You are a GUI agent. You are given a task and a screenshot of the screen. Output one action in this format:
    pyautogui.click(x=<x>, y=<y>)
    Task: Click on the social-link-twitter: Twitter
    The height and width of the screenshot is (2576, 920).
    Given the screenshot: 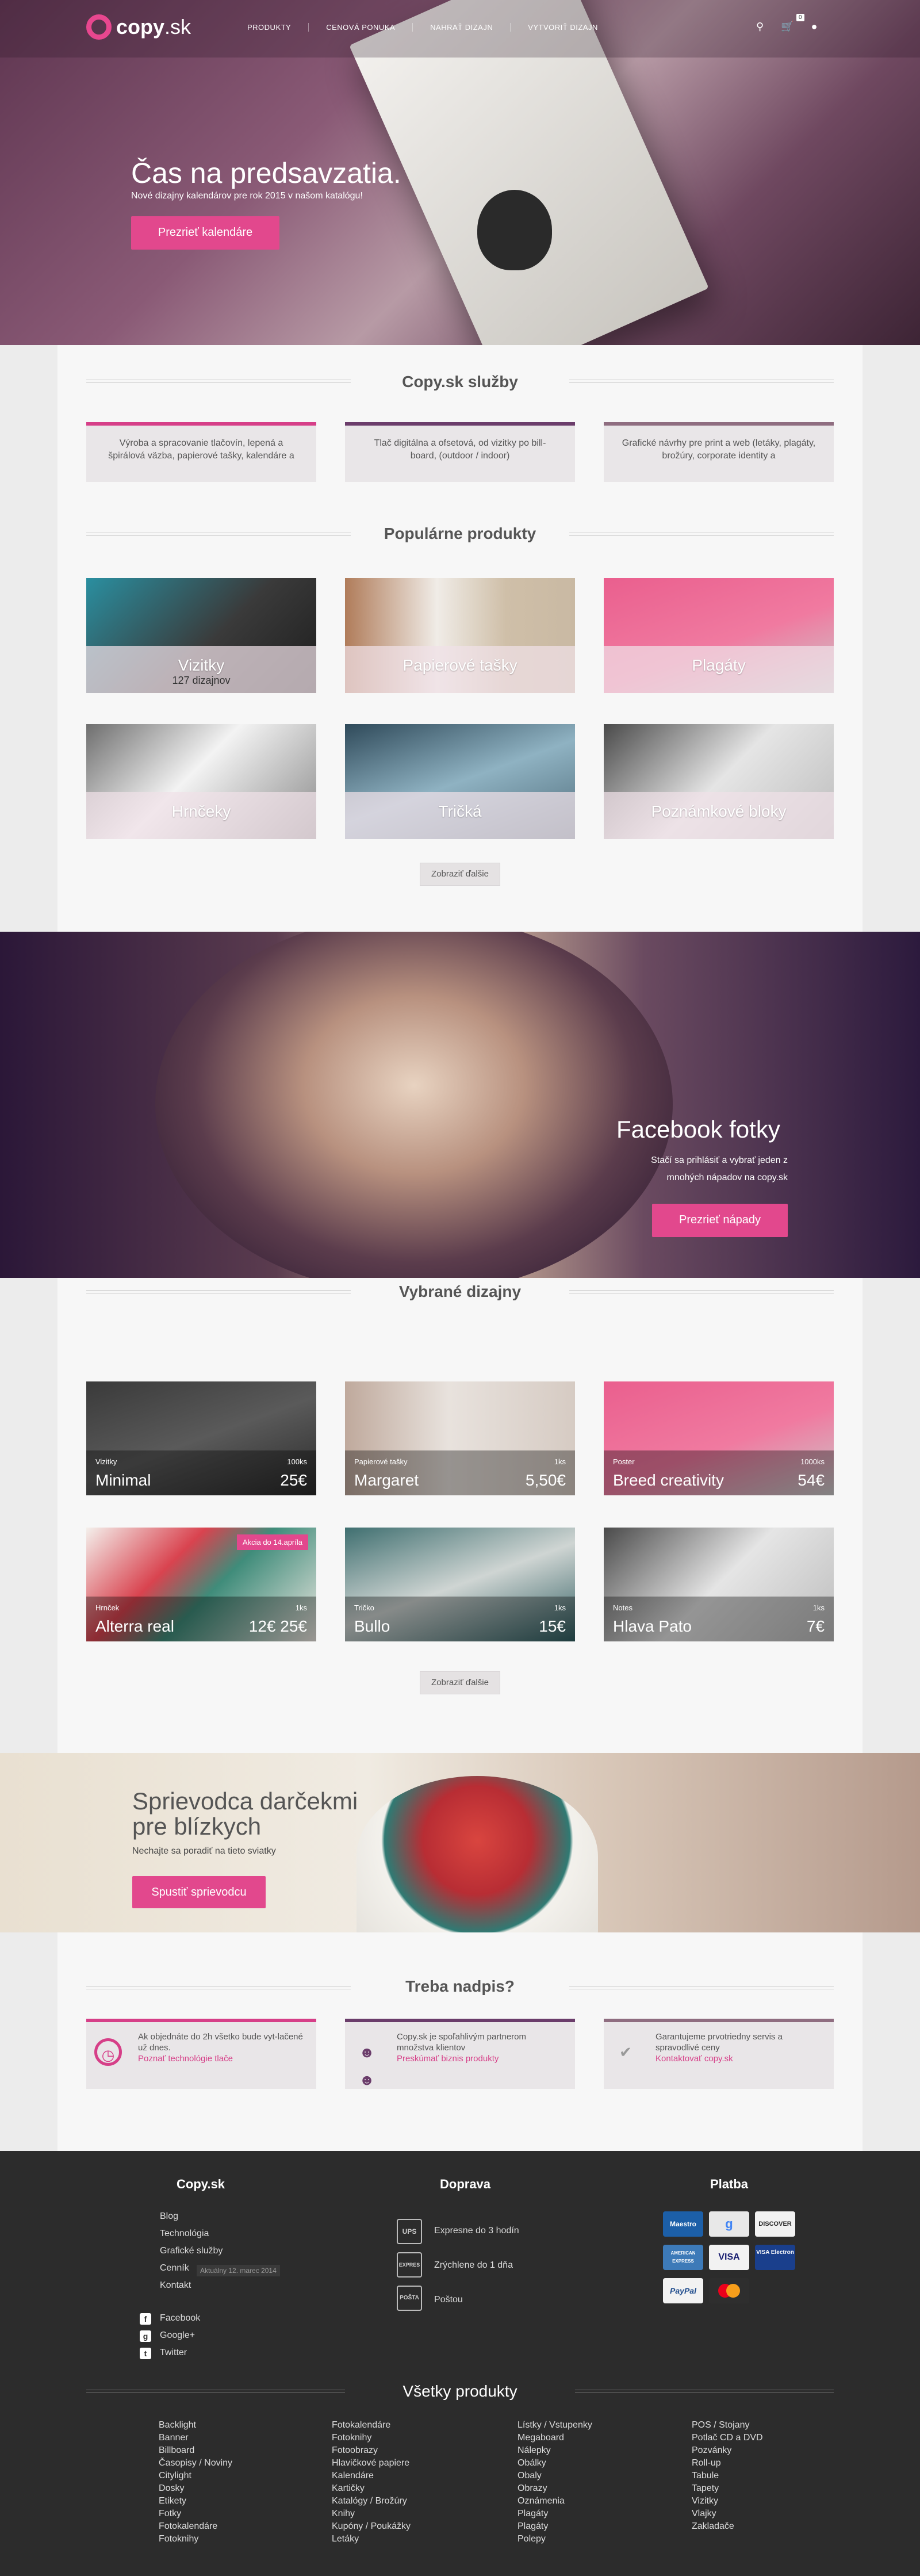 What is the action you would take?
    pyautogui.click(x=173, y=2353)
    